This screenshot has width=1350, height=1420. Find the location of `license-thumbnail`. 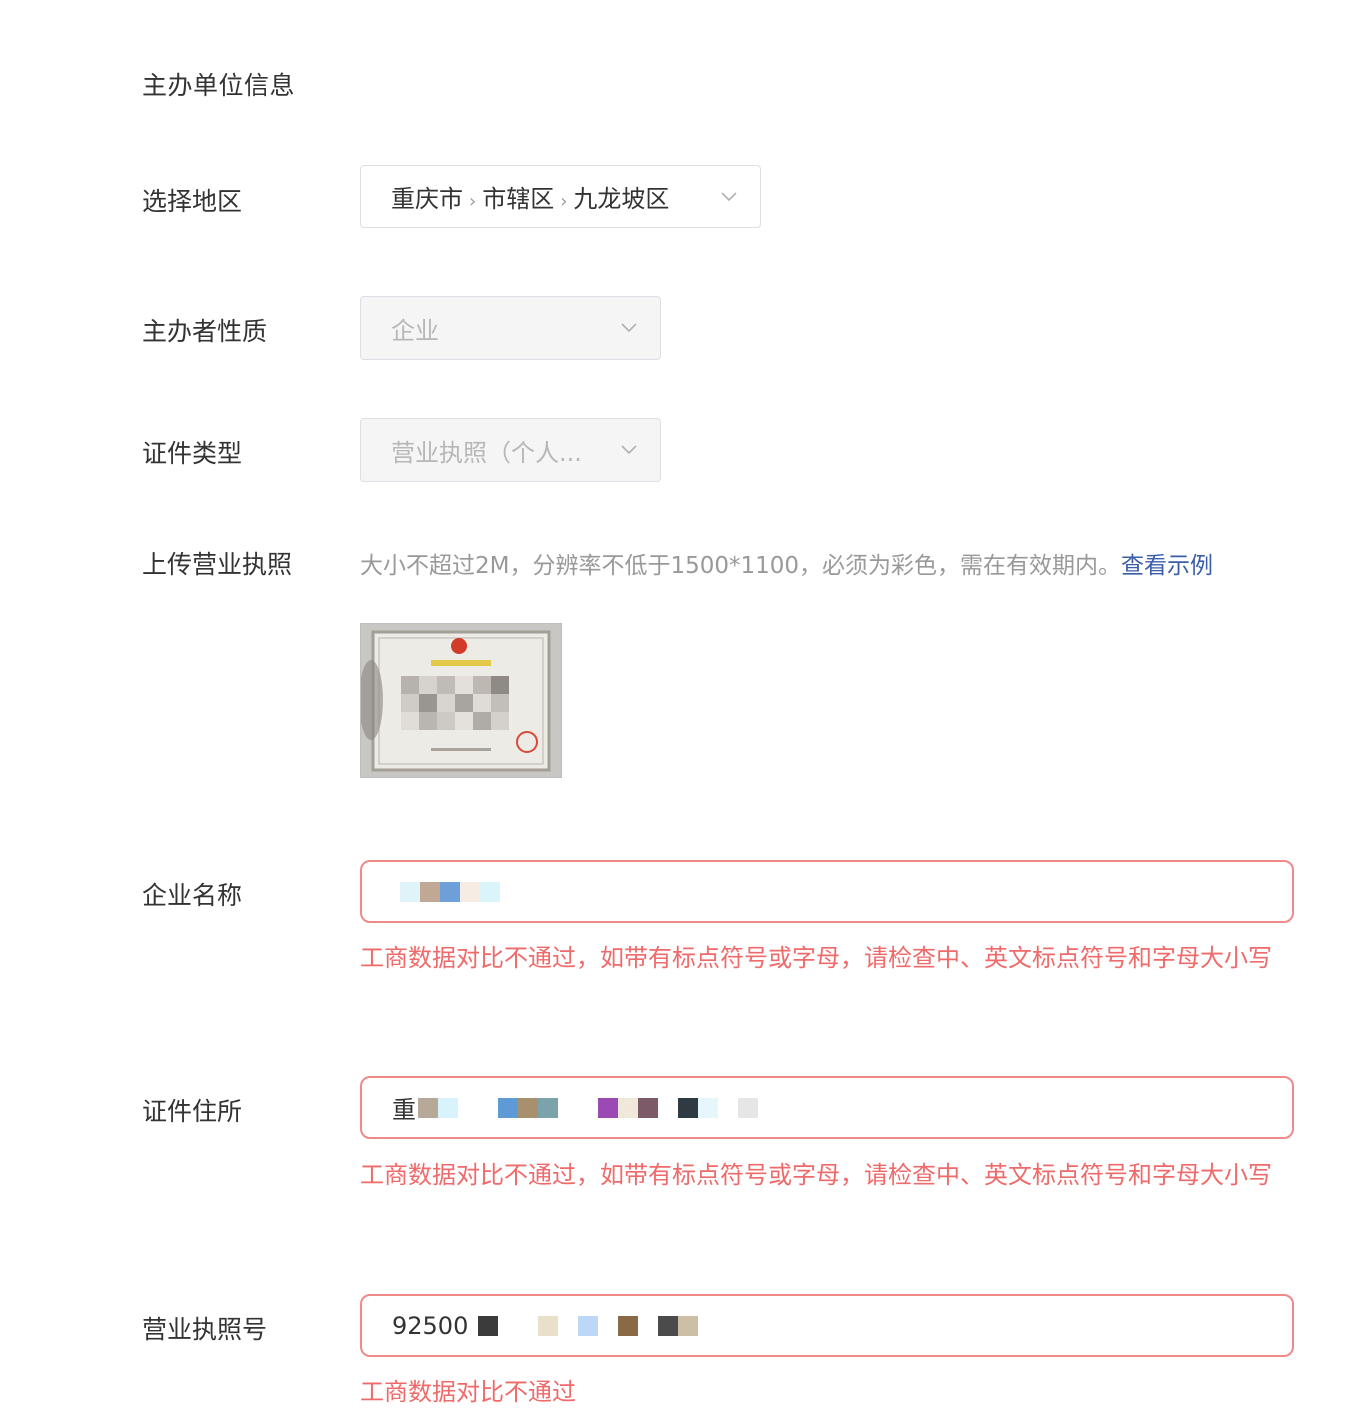

license-thumbnail is located at coordinates (460, 700).